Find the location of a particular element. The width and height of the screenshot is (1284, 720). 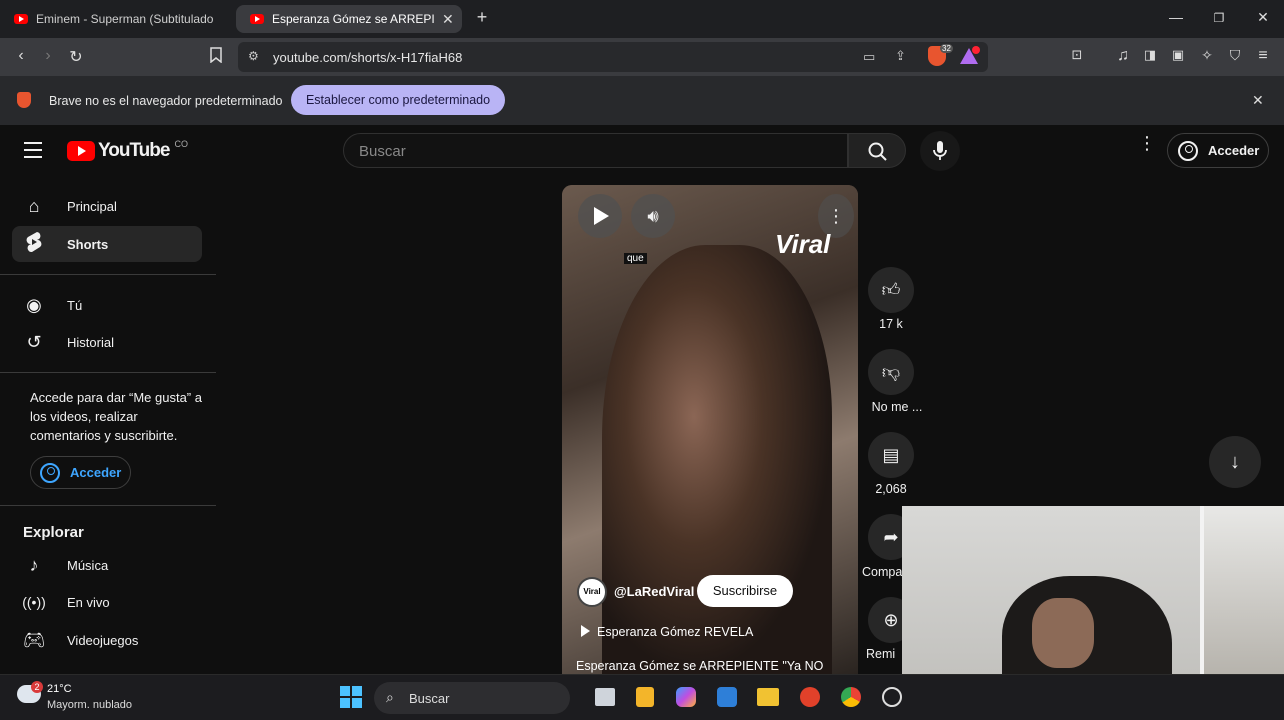

settings-app-icon is located at coordinates (892, 697).